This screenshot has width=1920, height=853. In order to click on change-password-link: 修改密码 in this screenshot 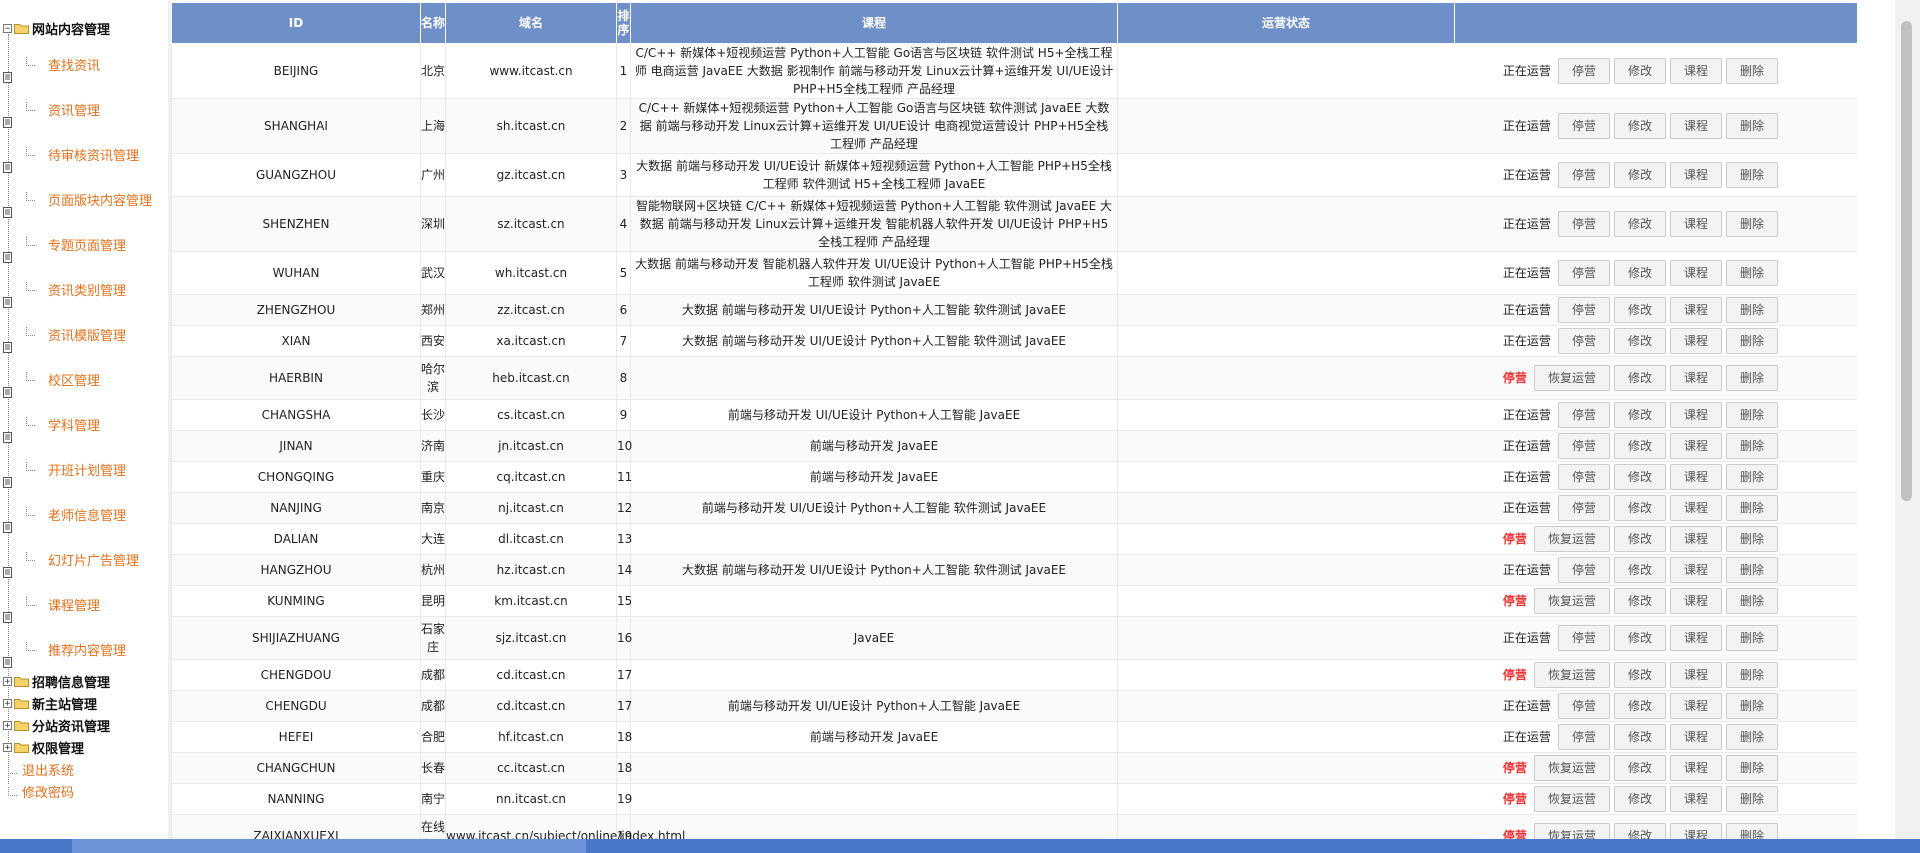, I will do `click(48, 791)`.